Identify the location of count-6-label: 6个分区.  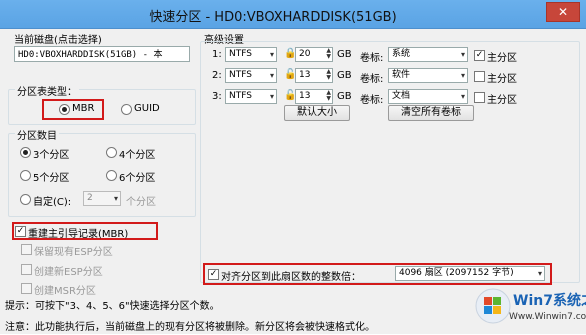
(137, 178).